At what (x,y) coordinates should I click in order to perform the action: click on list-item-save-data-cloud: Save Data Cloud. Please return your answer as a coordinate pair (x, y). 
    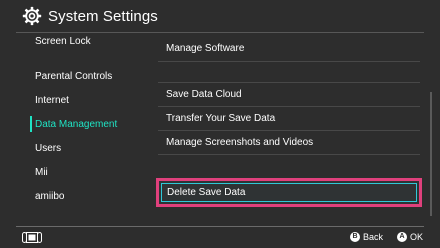
    Looking at the image, I should click on (204, 95).